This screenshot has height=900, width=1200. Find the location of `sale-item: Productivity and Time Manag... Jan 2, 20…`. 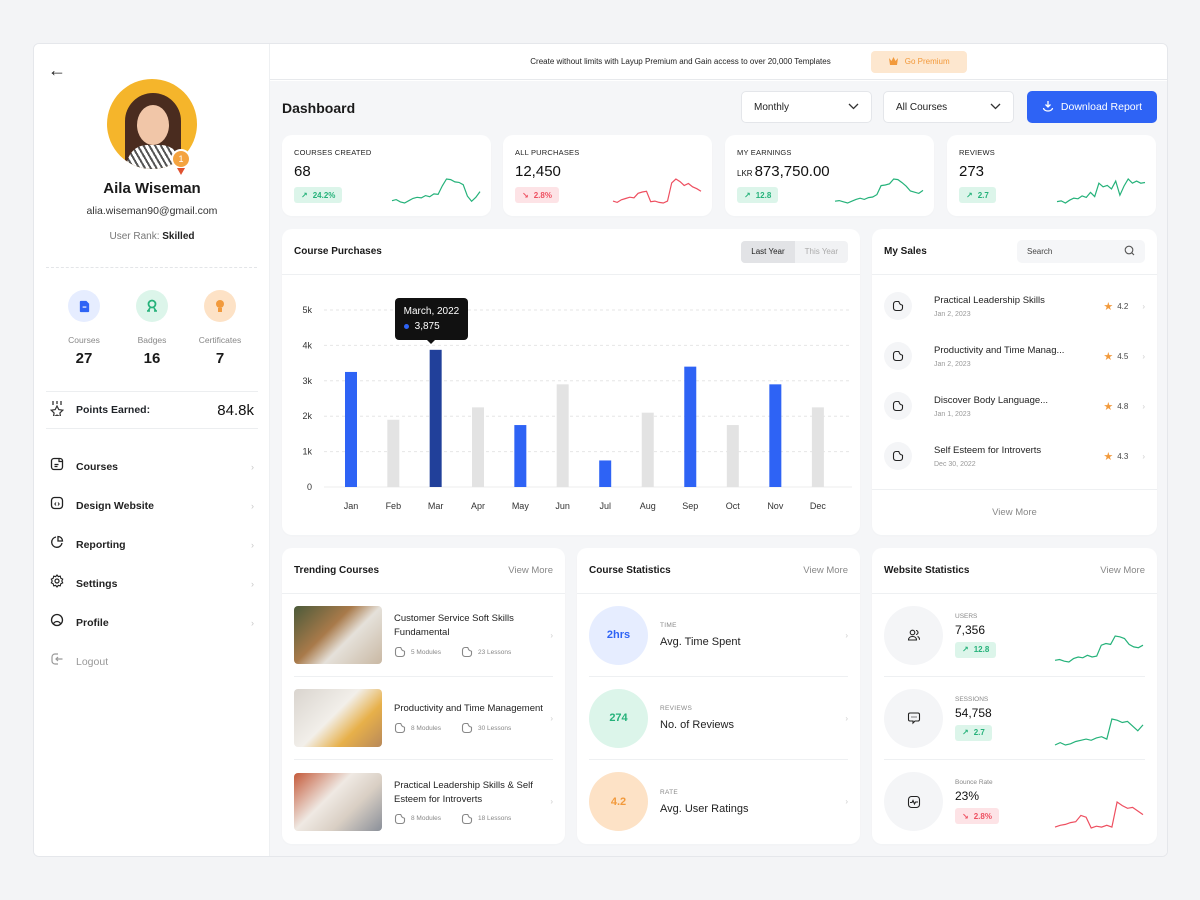

sale-item: Productivity and Time Manag... Jan 2, 20… is located at coordinates (1014, 356).